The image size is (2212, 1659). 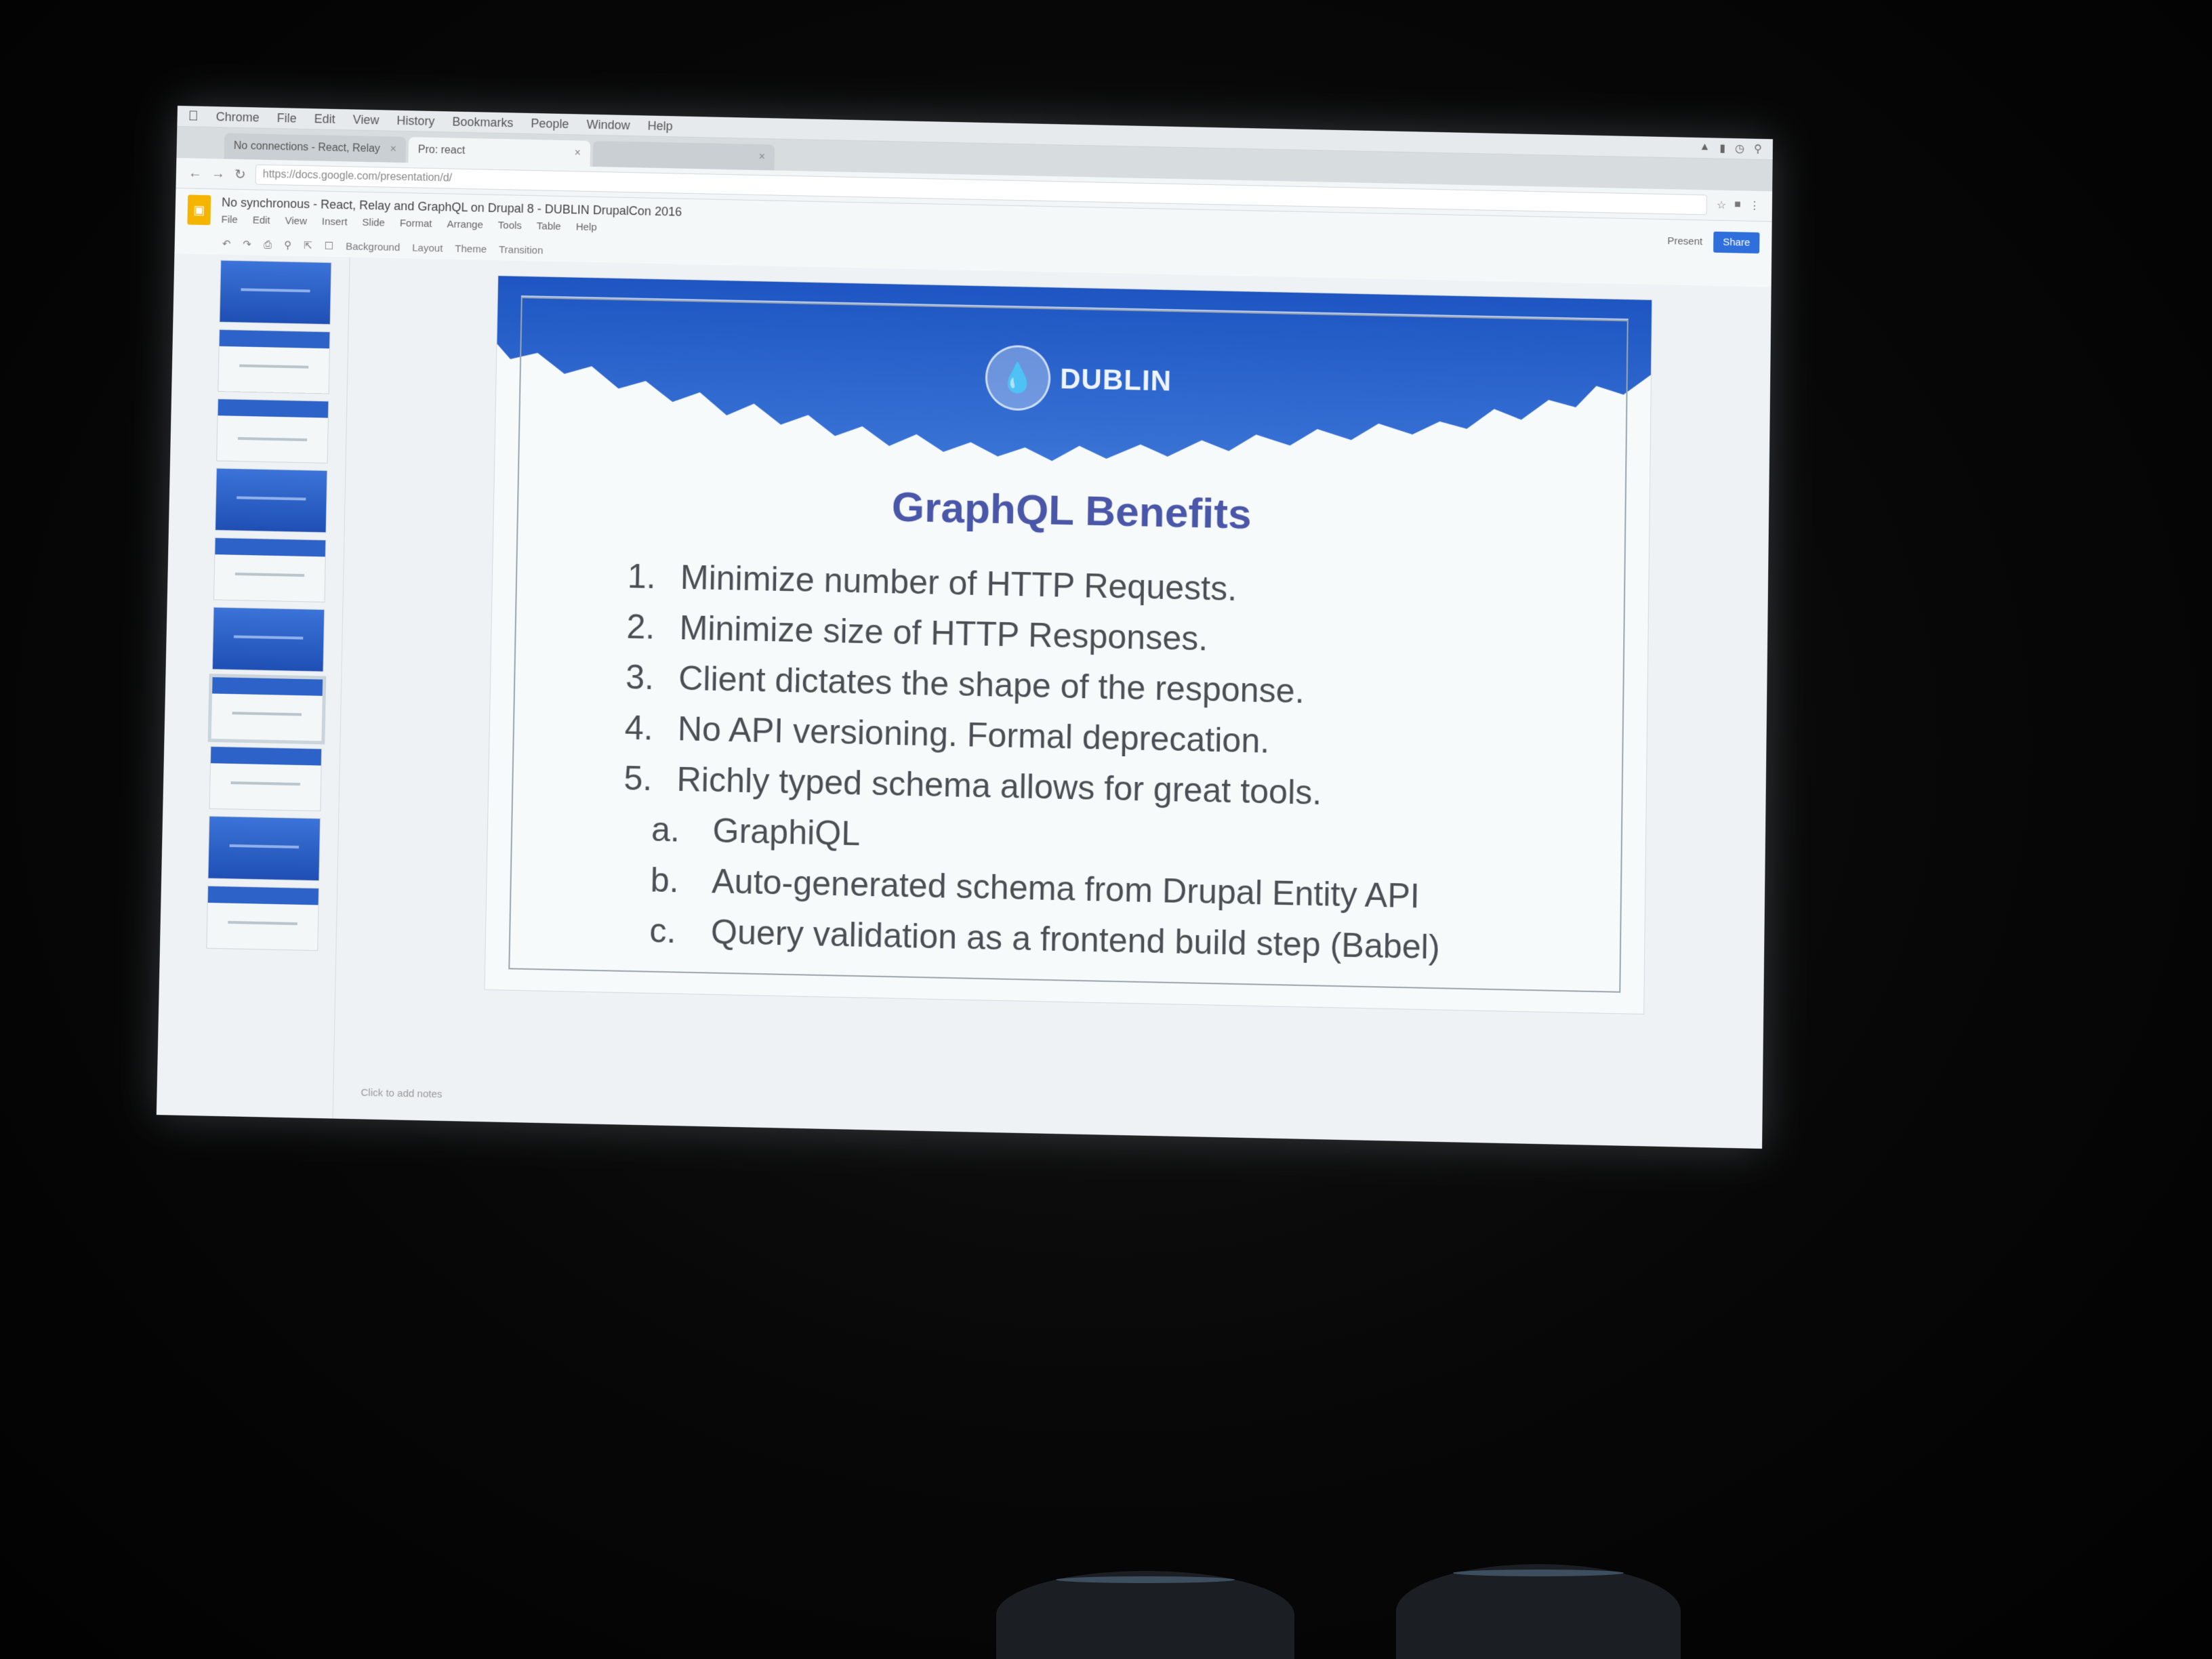 What do you see at coordinates (316, 148) in the screenshot?
I see `browser-tab: No connections - React, Relay ×` at bounding box center [316, 148].